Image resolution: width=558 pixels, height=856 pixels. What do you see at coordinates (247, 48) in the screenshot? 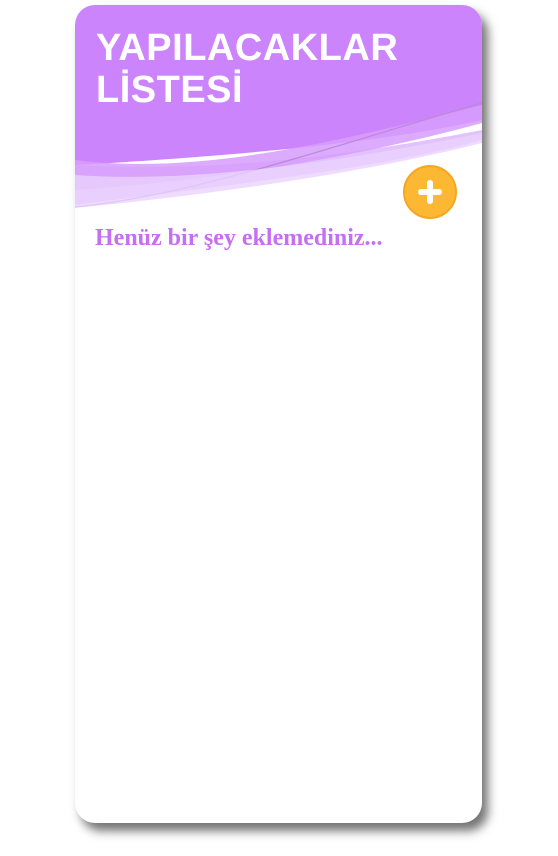
I see `title-line-1: YAPILACAKLAR` at bounding box center [247, 48].